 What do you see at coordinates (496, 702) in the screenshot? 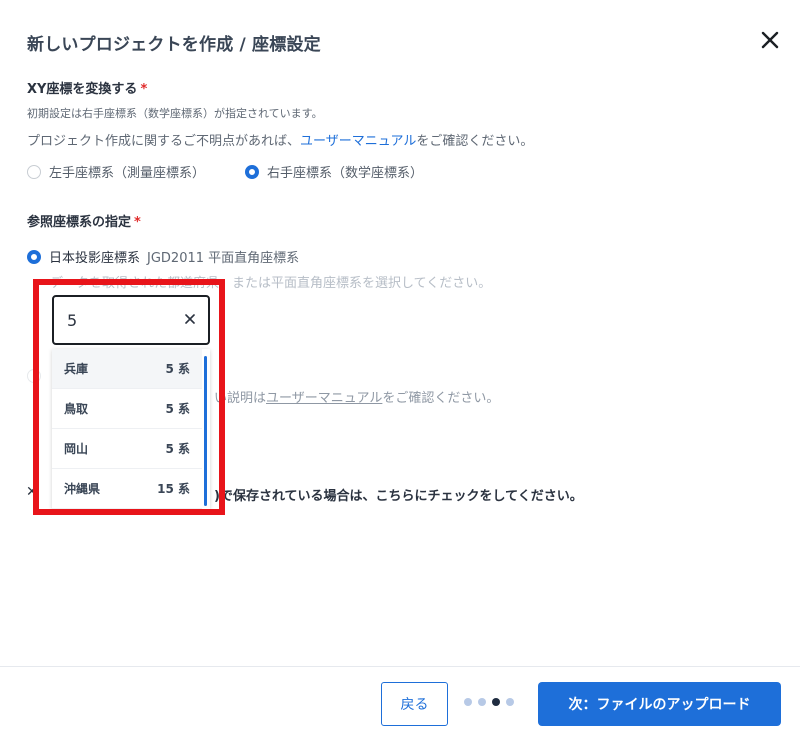
I see `step-dot-current` at bounding box center [496, 702].